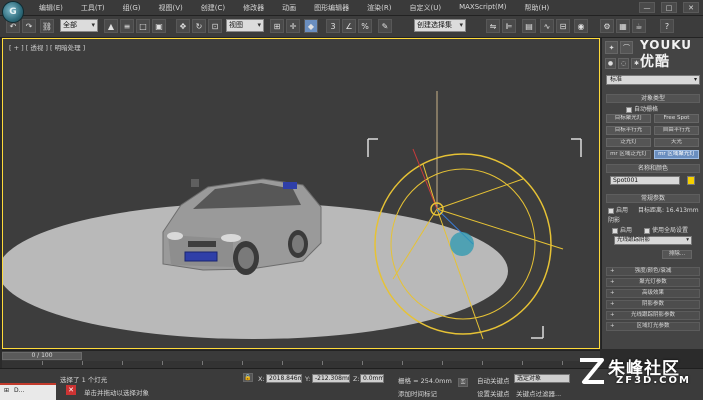  I want to click on shadow-enable-checkbox: 启用, so click(622, 229).